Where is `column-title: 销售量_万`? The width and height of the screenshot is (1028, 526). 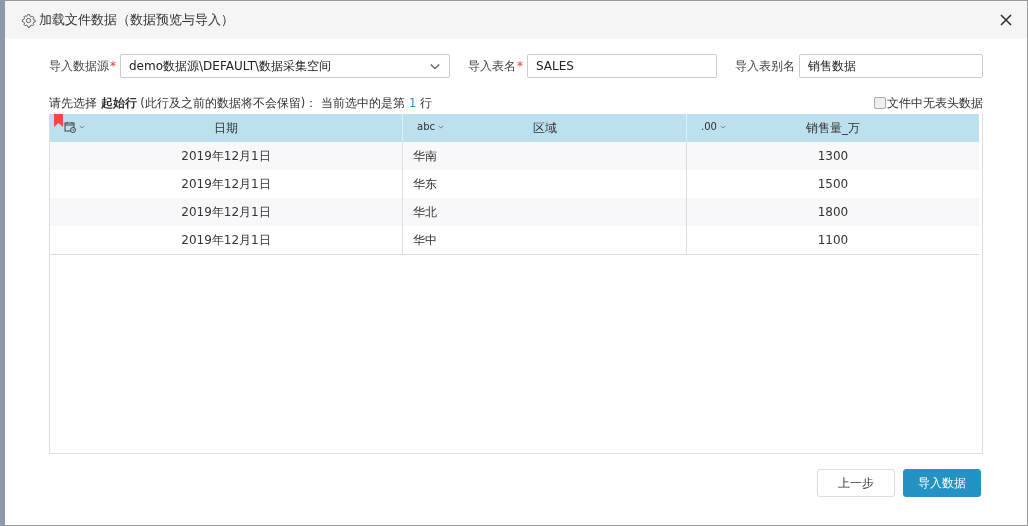
column-title: 销售量_万 is located at coordinates (833, 128).